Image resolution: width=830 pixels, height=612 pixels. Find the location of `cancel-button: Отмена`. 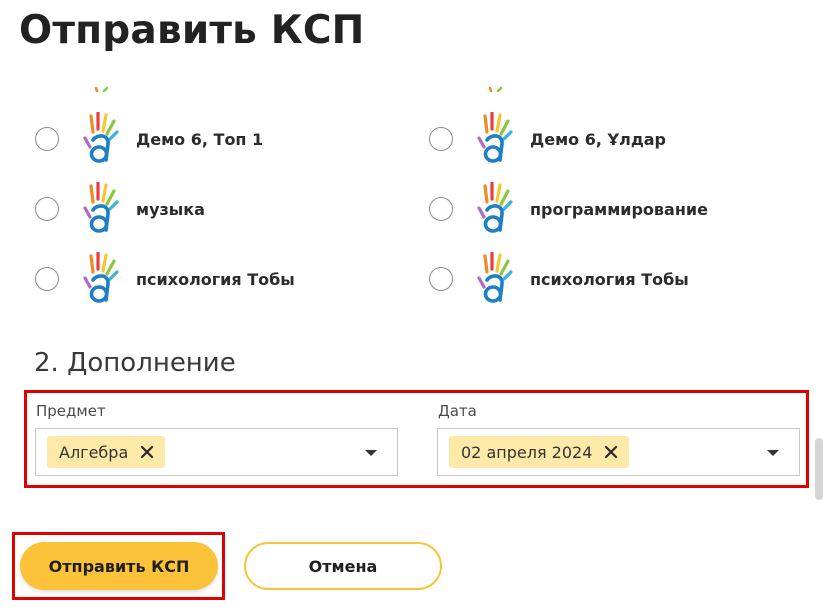

cancel-button: Отмена is located at coordinates (343, 566).